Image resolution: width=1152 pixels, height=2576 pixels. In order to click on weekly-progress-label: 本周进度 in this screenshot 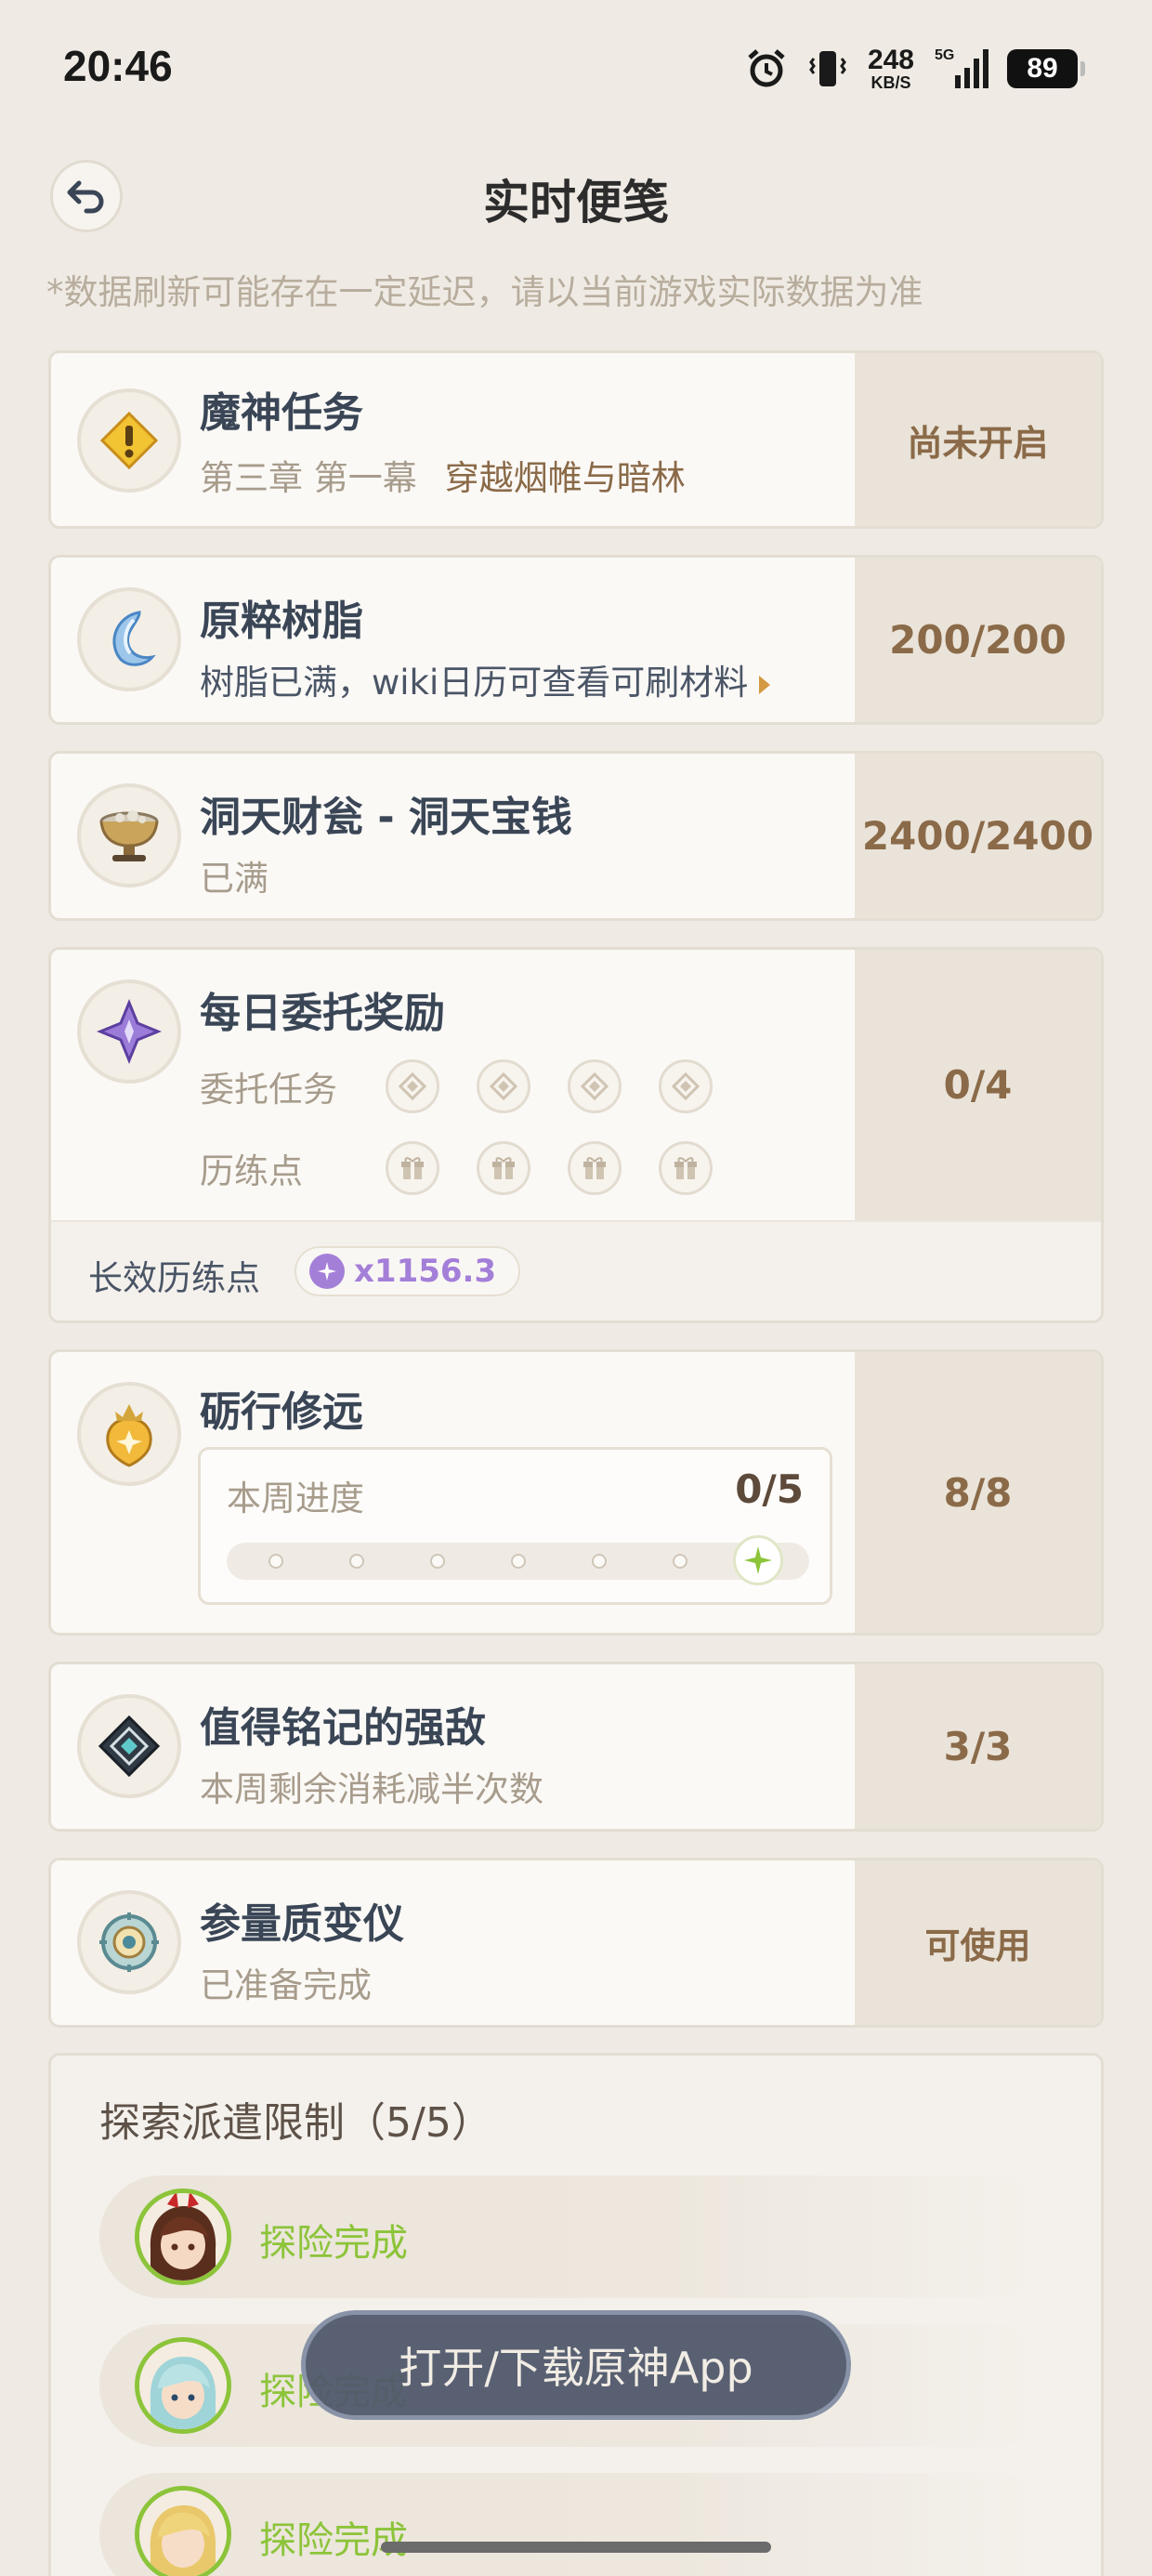, I will do `click(295, 1498)`.